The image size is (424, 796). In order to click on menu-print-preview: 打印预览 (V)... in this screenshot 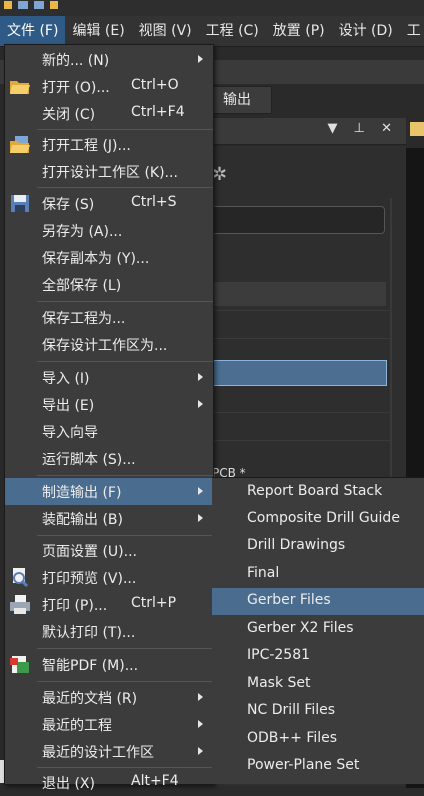, I will do `click(109, 577)`.